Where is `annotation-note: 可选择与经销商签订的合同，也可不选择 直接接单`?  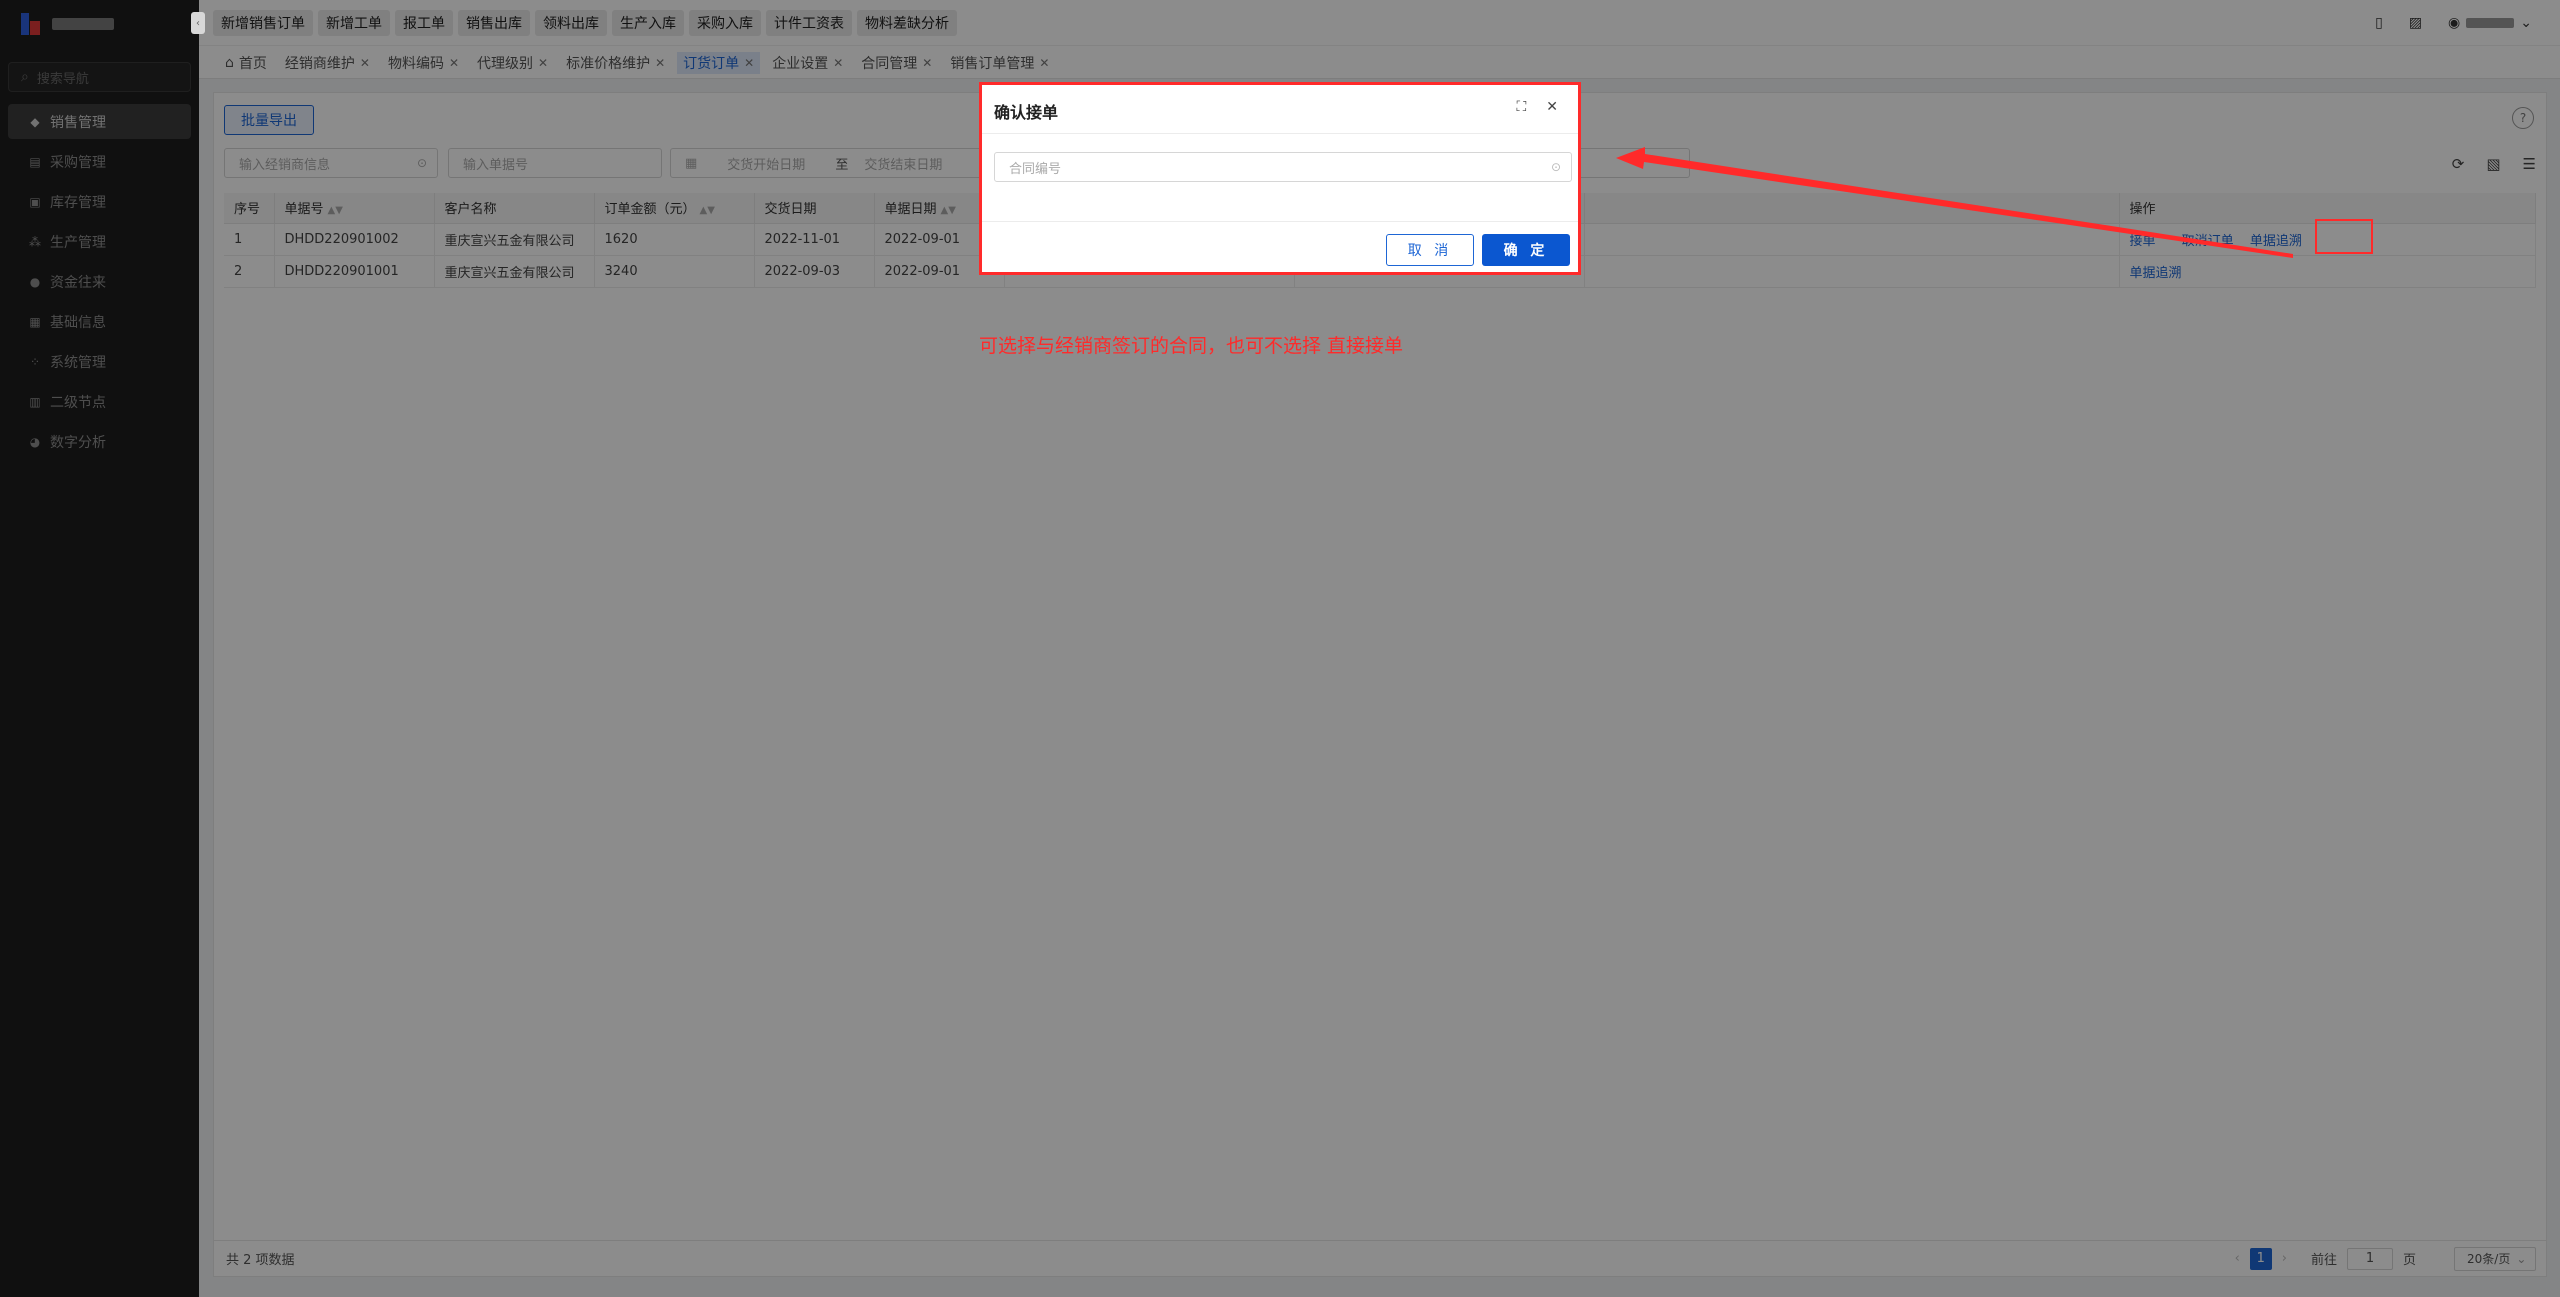
annotation-note: 可选择与经销商签订的合同，也可不选择 直接接单 is located at coordinates (1191, 346).